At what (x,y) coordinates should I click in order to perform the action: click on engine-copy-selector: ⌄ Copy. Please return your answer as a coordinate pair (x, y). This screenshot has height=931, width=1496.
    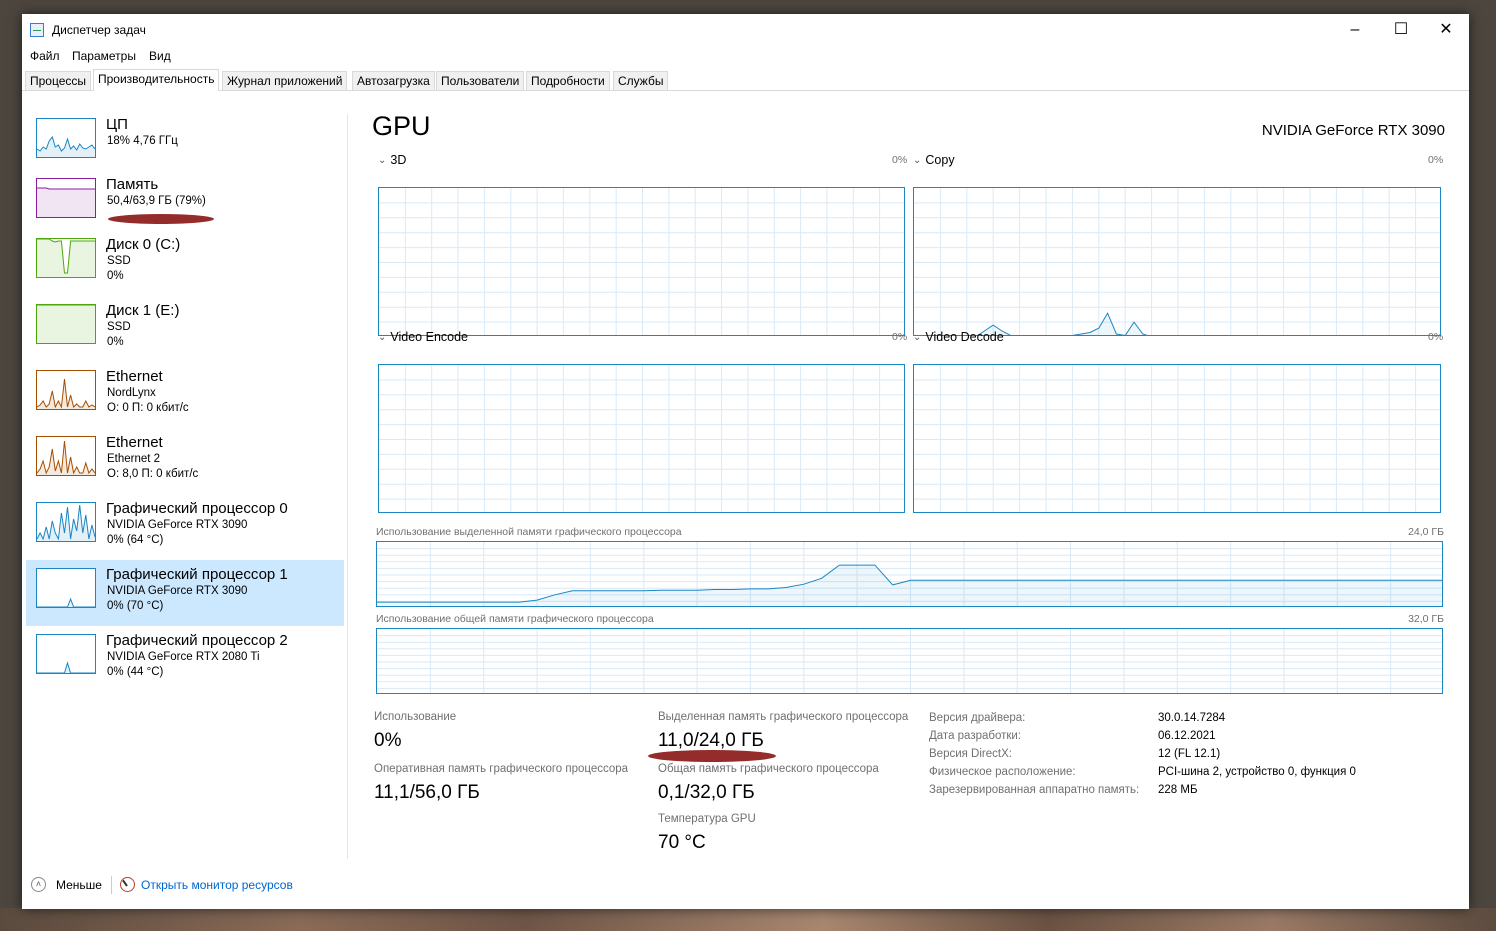
    Looking at the image, I should click on (934, 160).